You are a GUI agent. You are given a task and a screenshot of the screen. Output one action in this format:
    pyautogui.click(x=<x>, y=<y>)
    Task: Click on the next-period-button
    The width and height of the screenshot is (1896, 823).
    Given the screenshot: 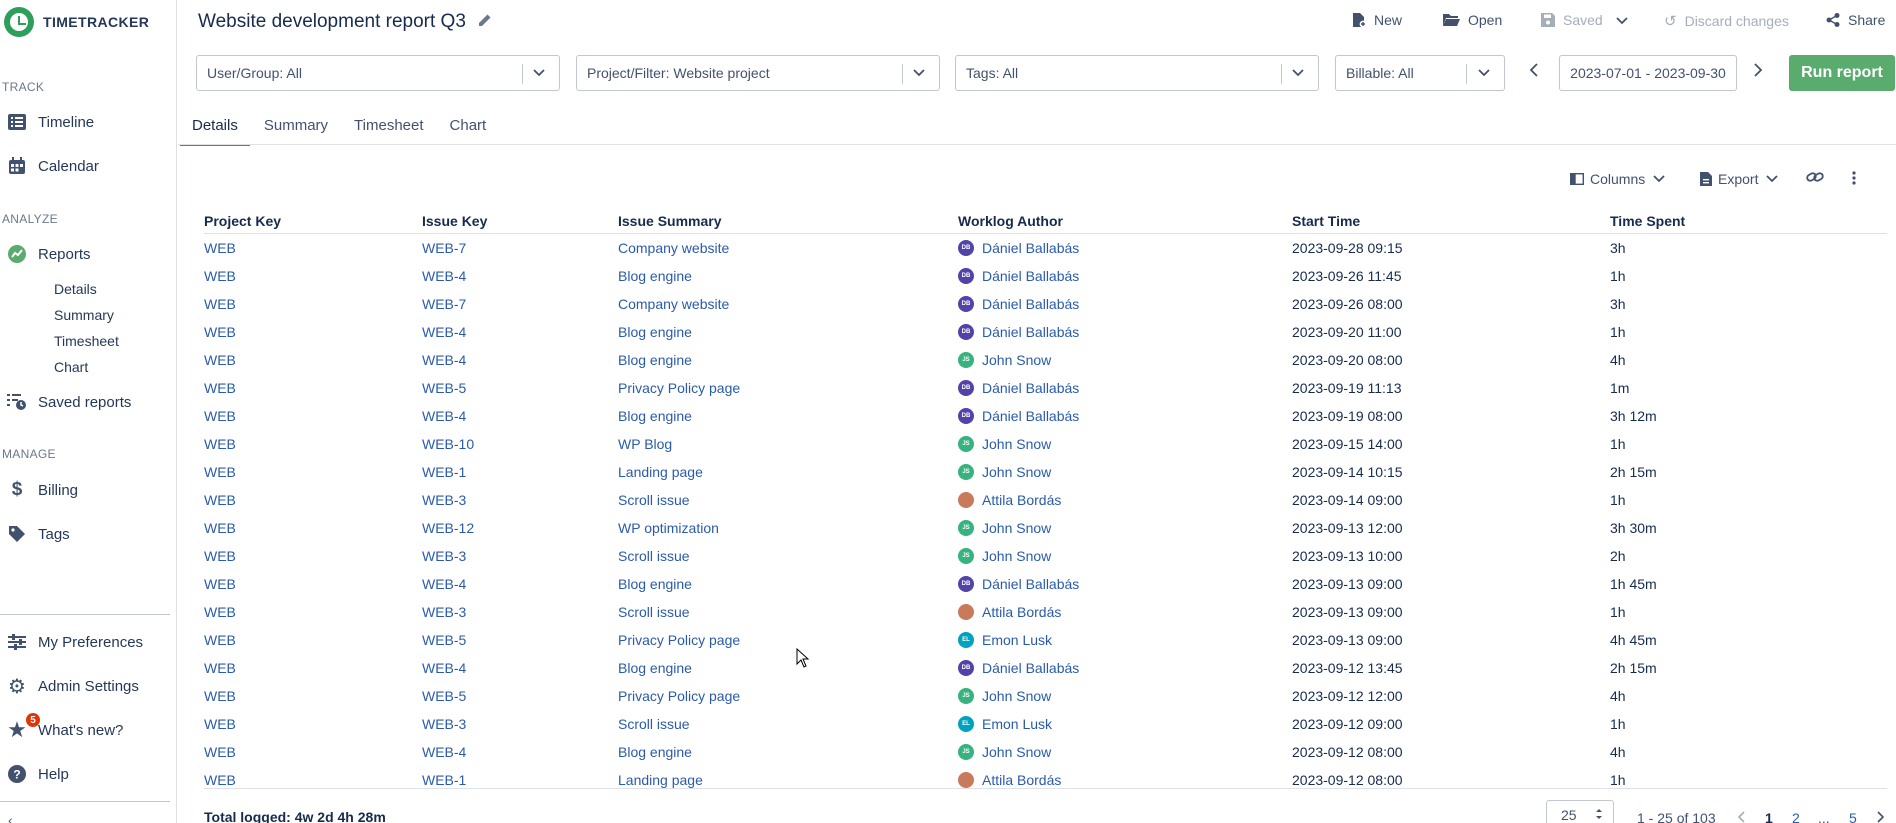 What is the action you would take?
    pyautogui.click(x=1758, y=72)
    